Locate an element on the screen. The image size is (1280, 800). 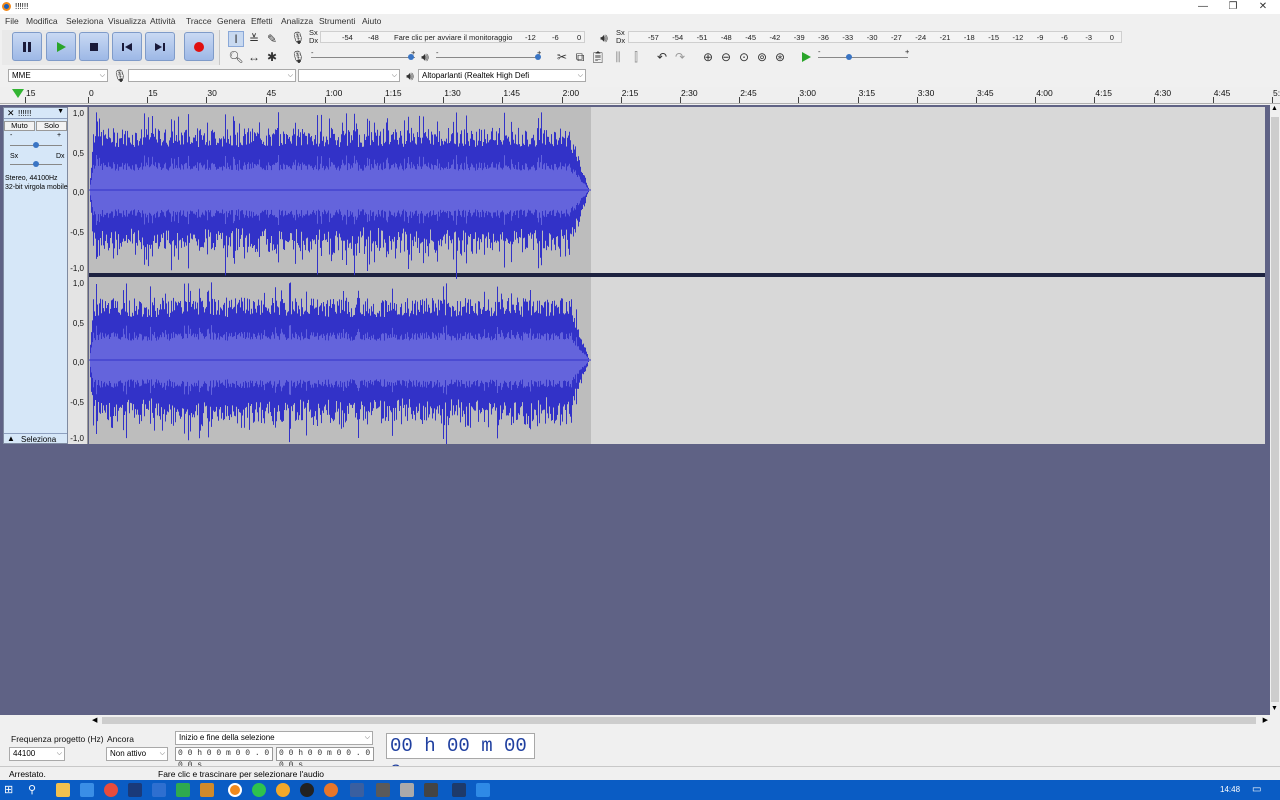
speed-slider is located at coordinates (863, 57).